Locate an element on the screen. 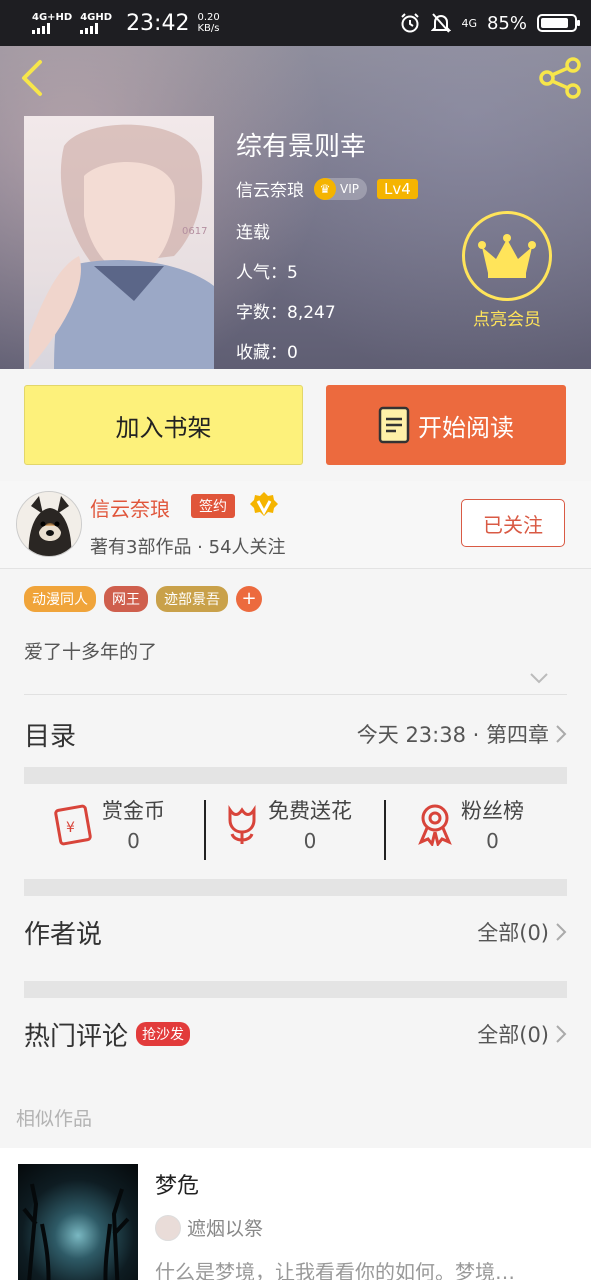  vip-label: VIP is located at coordinates (349, 188).